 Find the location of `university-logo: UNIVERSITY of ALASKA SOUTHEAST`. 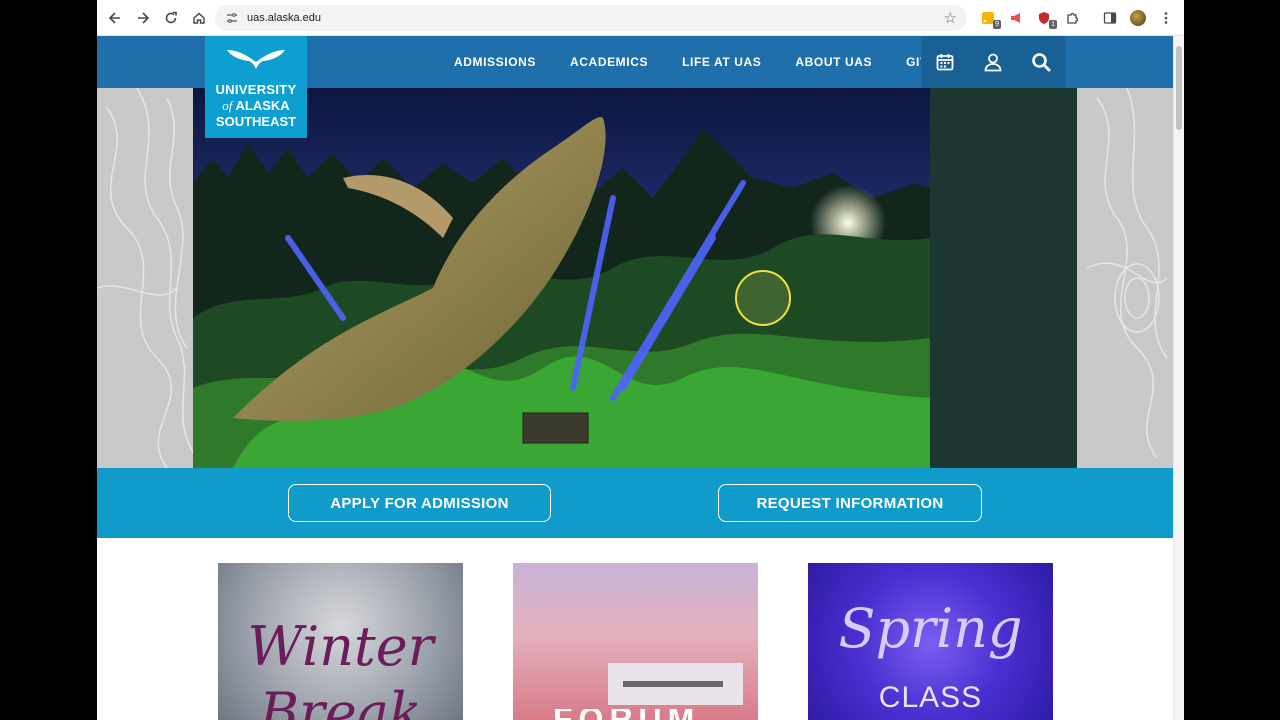

university-logo: UNIVERSITY of ALASKA SOUTHEAST is located at coordinates (256, 87).